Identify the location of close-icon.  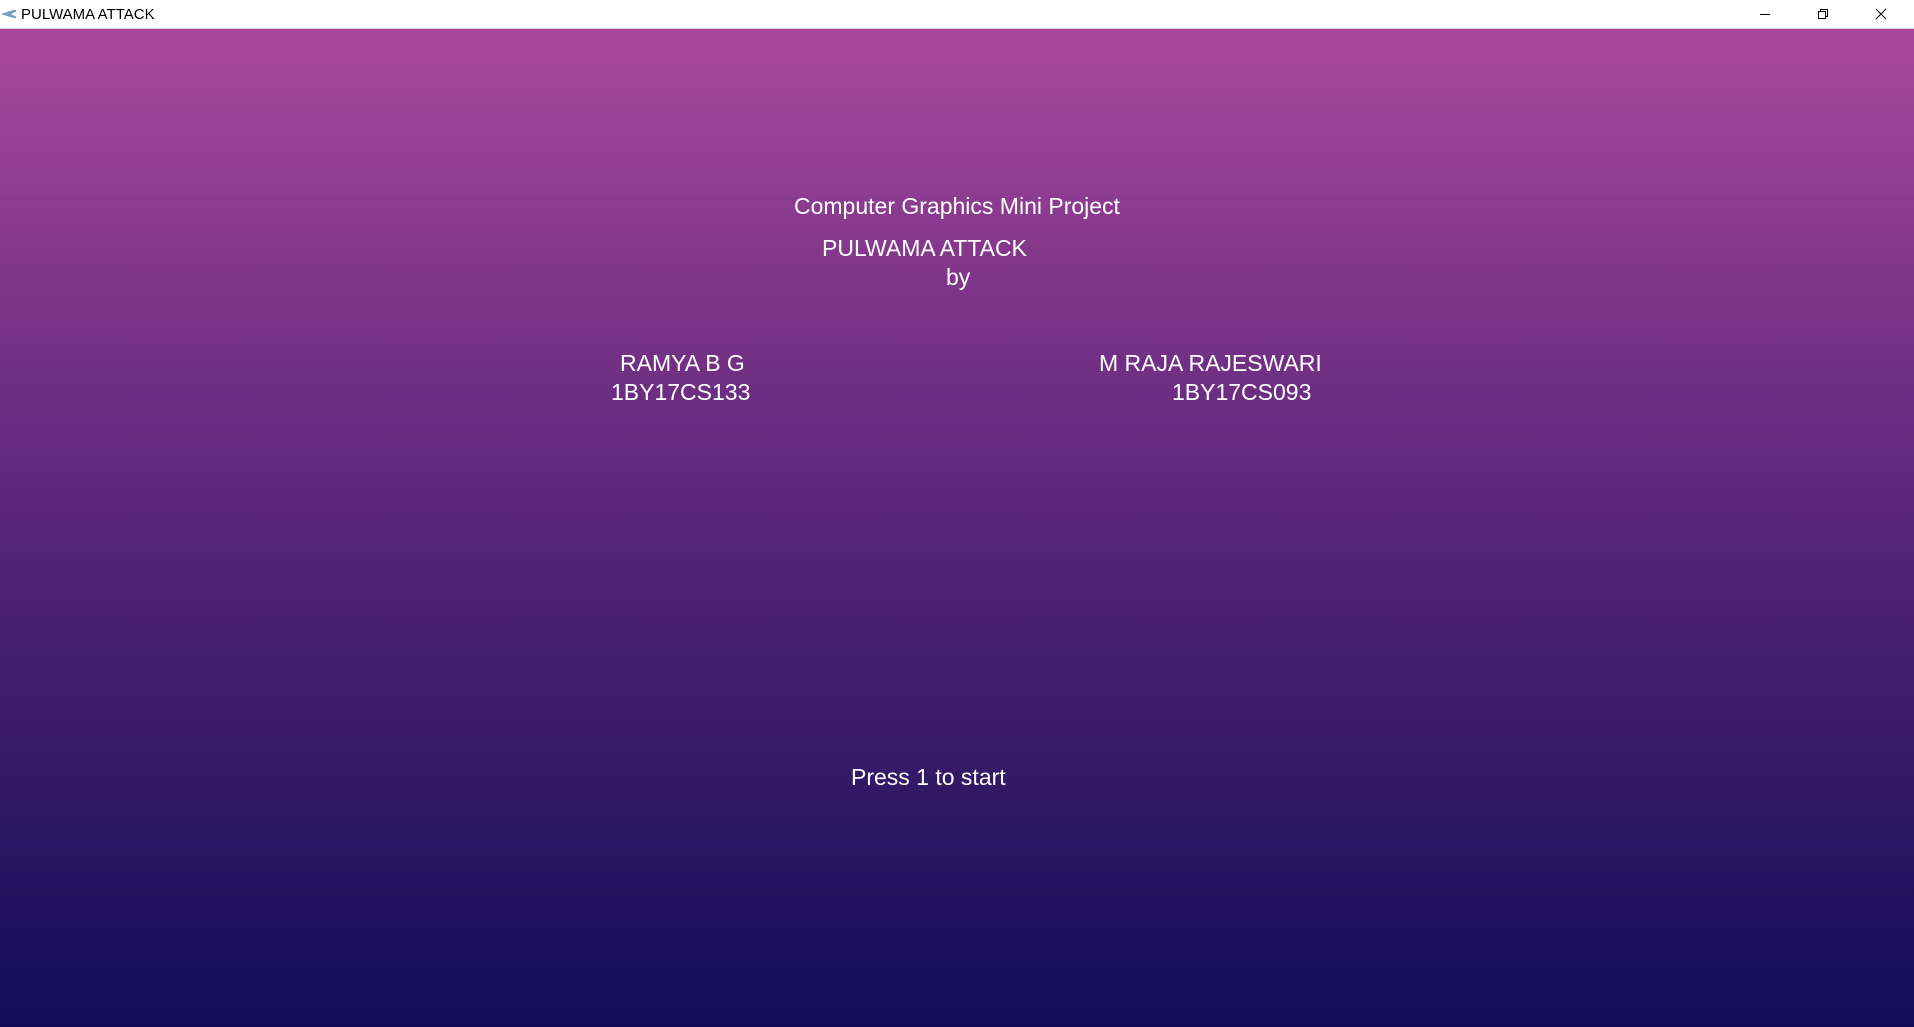
(1881, 14).